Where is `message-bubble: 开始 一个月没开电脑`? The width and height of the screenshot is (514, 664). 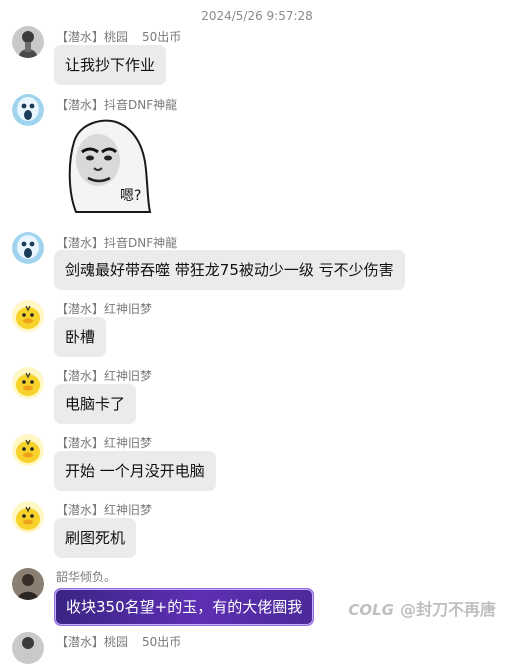 message-bubble: 开始 一个月没开电脑 is located at coordinates (135, 471).